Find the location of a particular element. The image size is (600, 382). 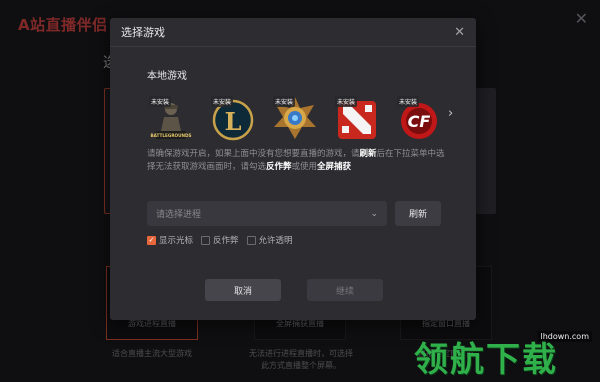

hint-part: 或使用 is located at coordinates (304, 167).